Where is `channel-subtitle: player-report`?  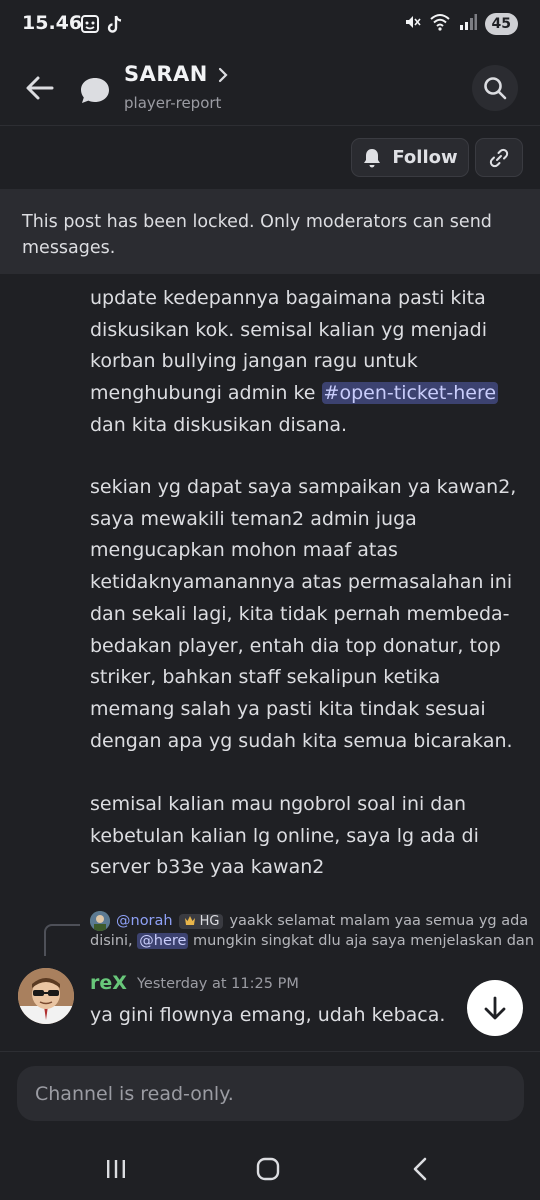
channel-subtitle: player-report is located at coordinates (173, 103).